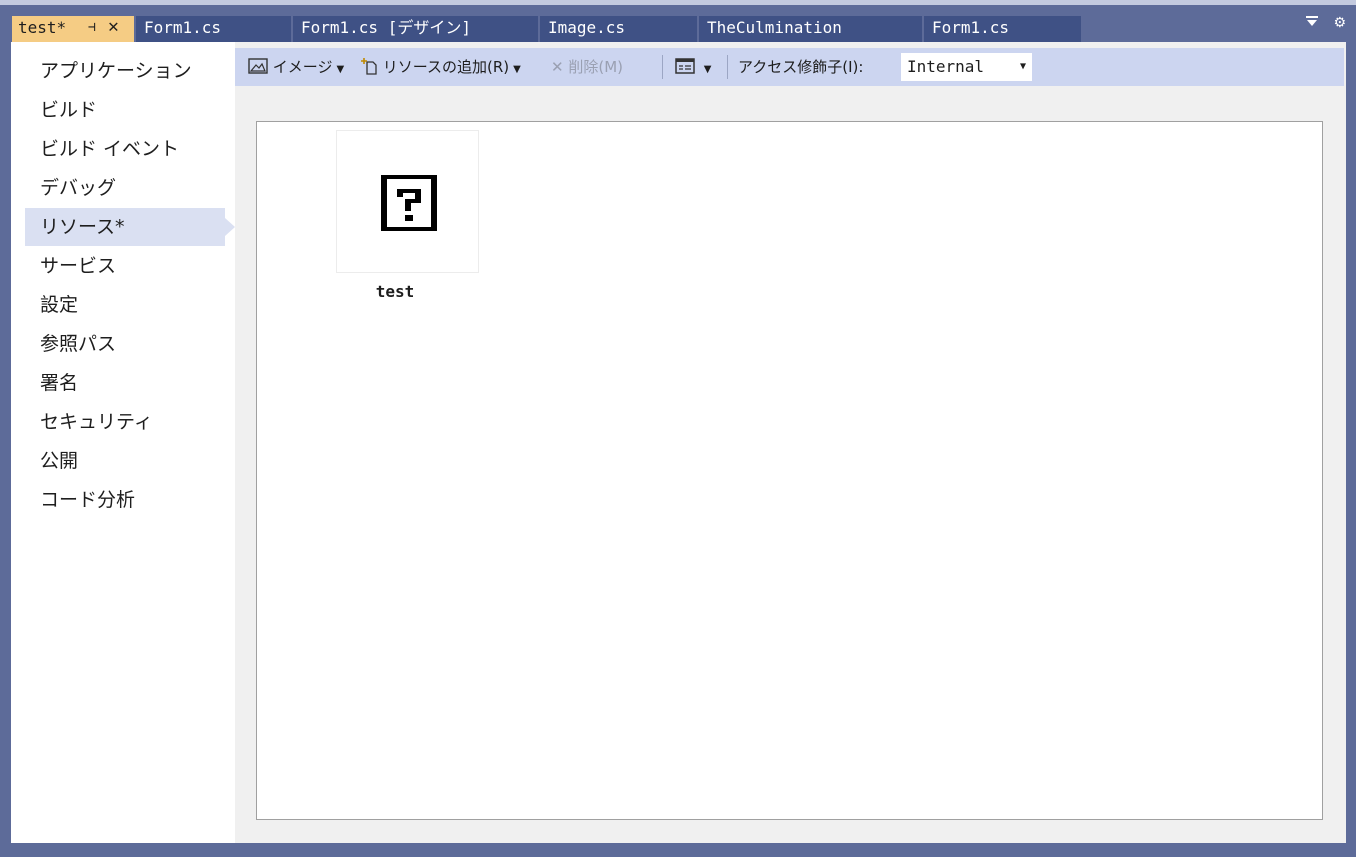 The height and width of the screenshot is (857, 1356). I want to click on sidebar-item-label: ビルド, so click(69, 110).